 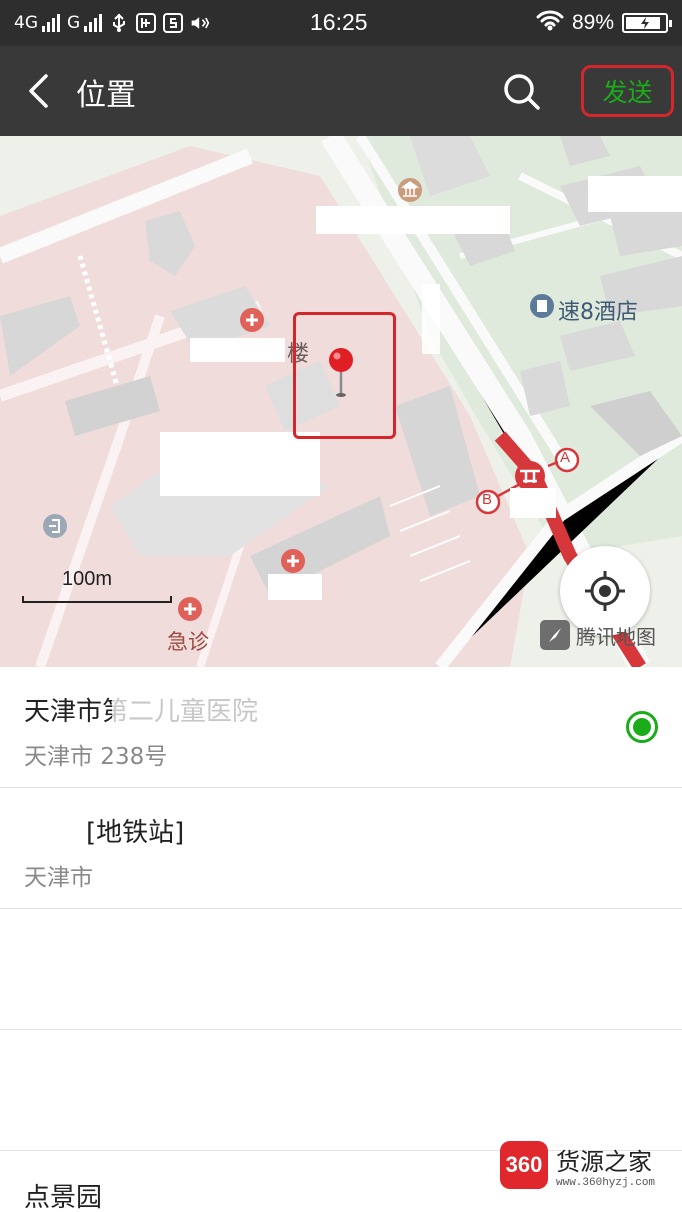 I want to click on watermark: 360 货源之家 www.360hyzj.com, so click(x=588, y=1165).